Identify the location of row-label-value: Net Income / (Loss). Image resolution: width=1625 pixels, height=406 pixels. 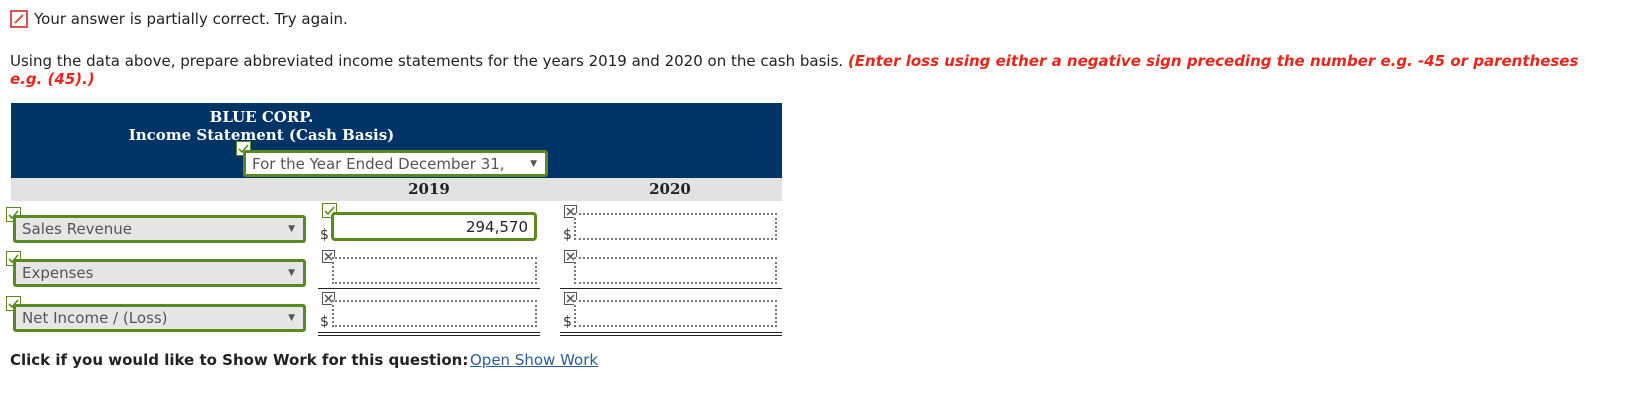
(95, 318).